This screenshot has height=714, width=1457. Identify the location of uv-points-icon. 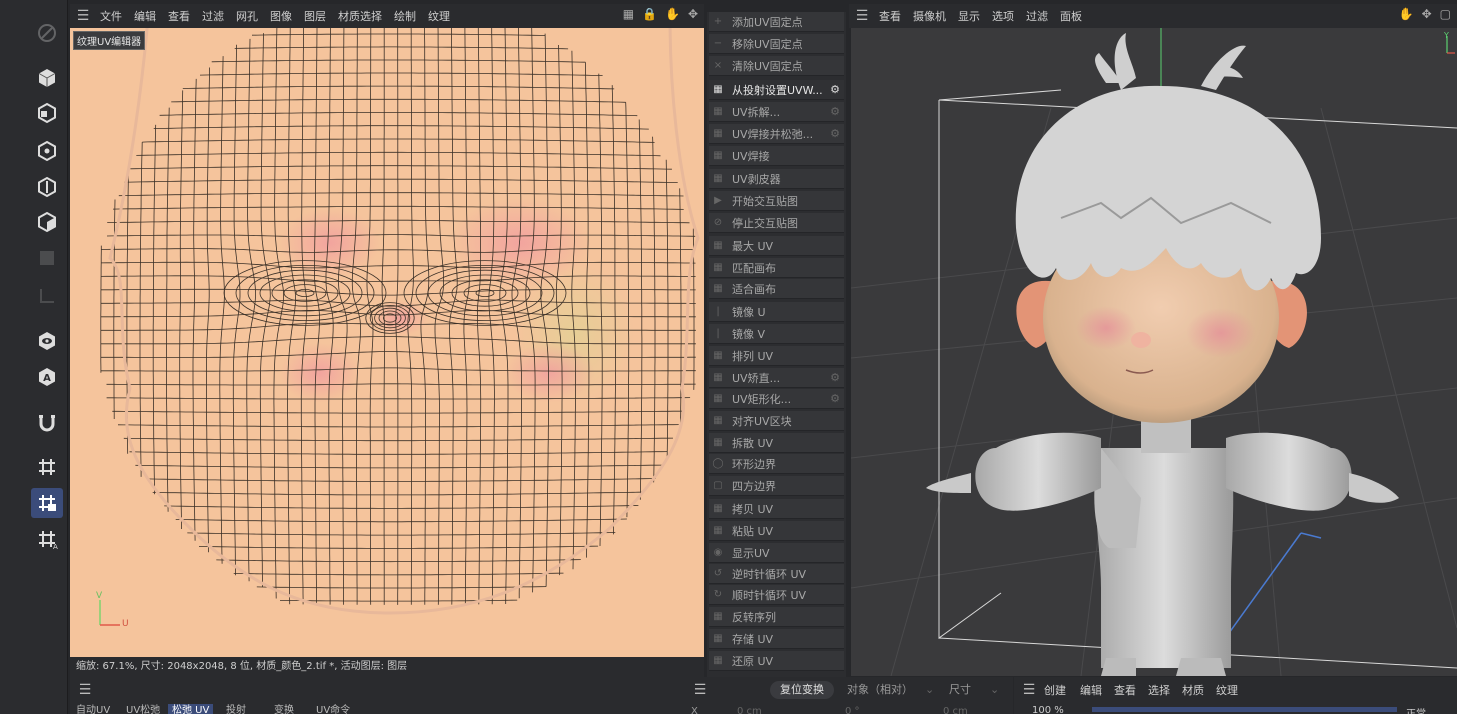
(47, 258).